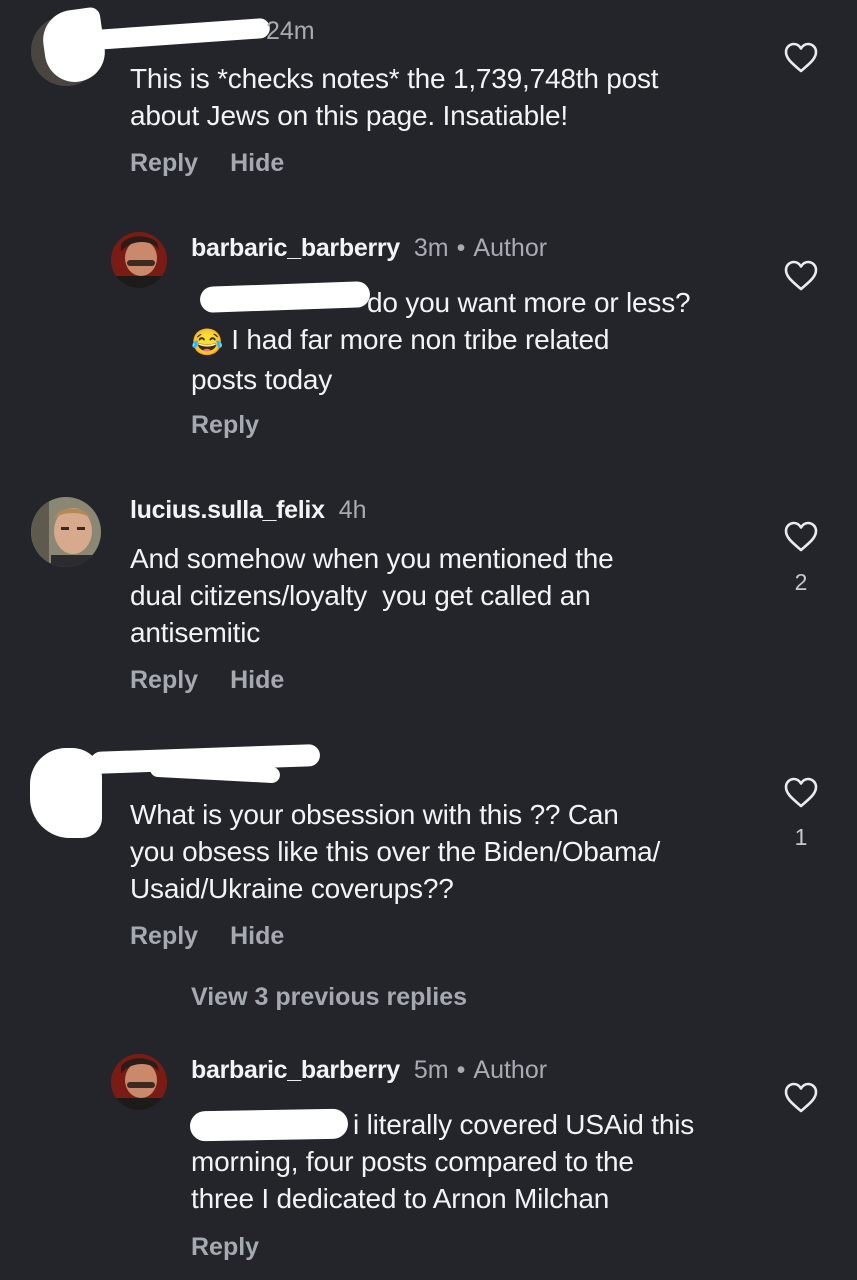 The image size is (857, 1280). What do you see at coordinates (412, 1161) in the screenshot?
I see `comment-line: morning, four posts compared to the` at bounding box center [412, 1161].